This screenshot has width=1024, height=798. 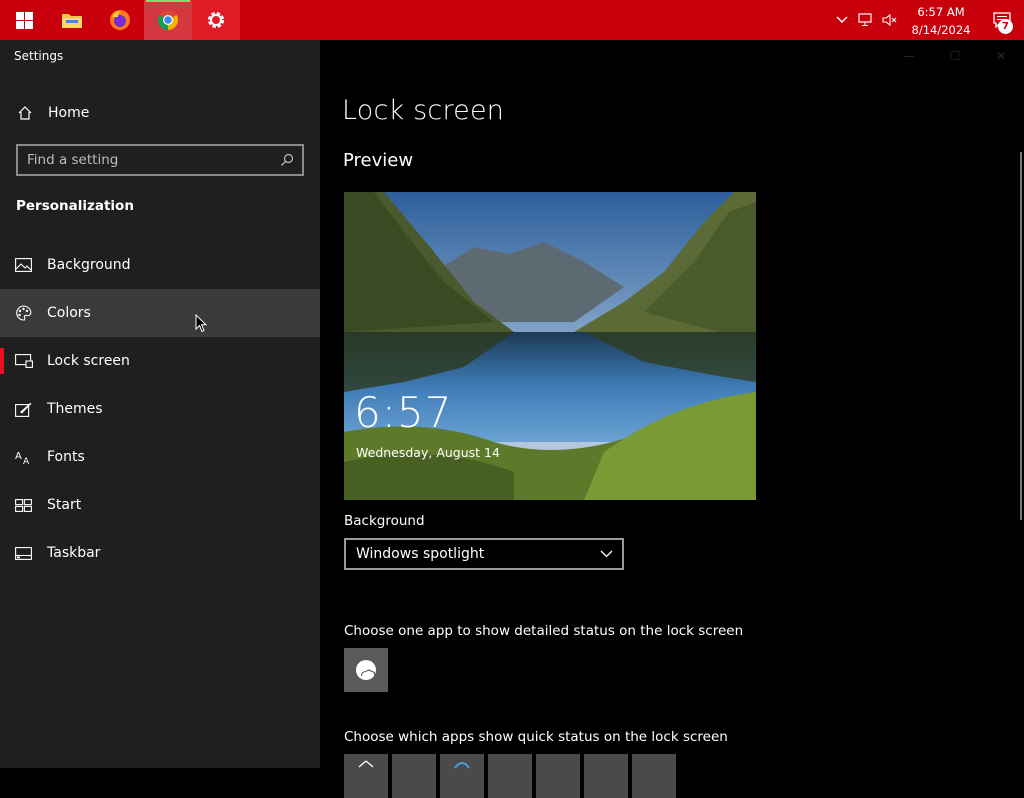 What do you see at coordinates (384, 521) in the screenshot?
I see `background-label: Background` at bounding box center [384, 521].